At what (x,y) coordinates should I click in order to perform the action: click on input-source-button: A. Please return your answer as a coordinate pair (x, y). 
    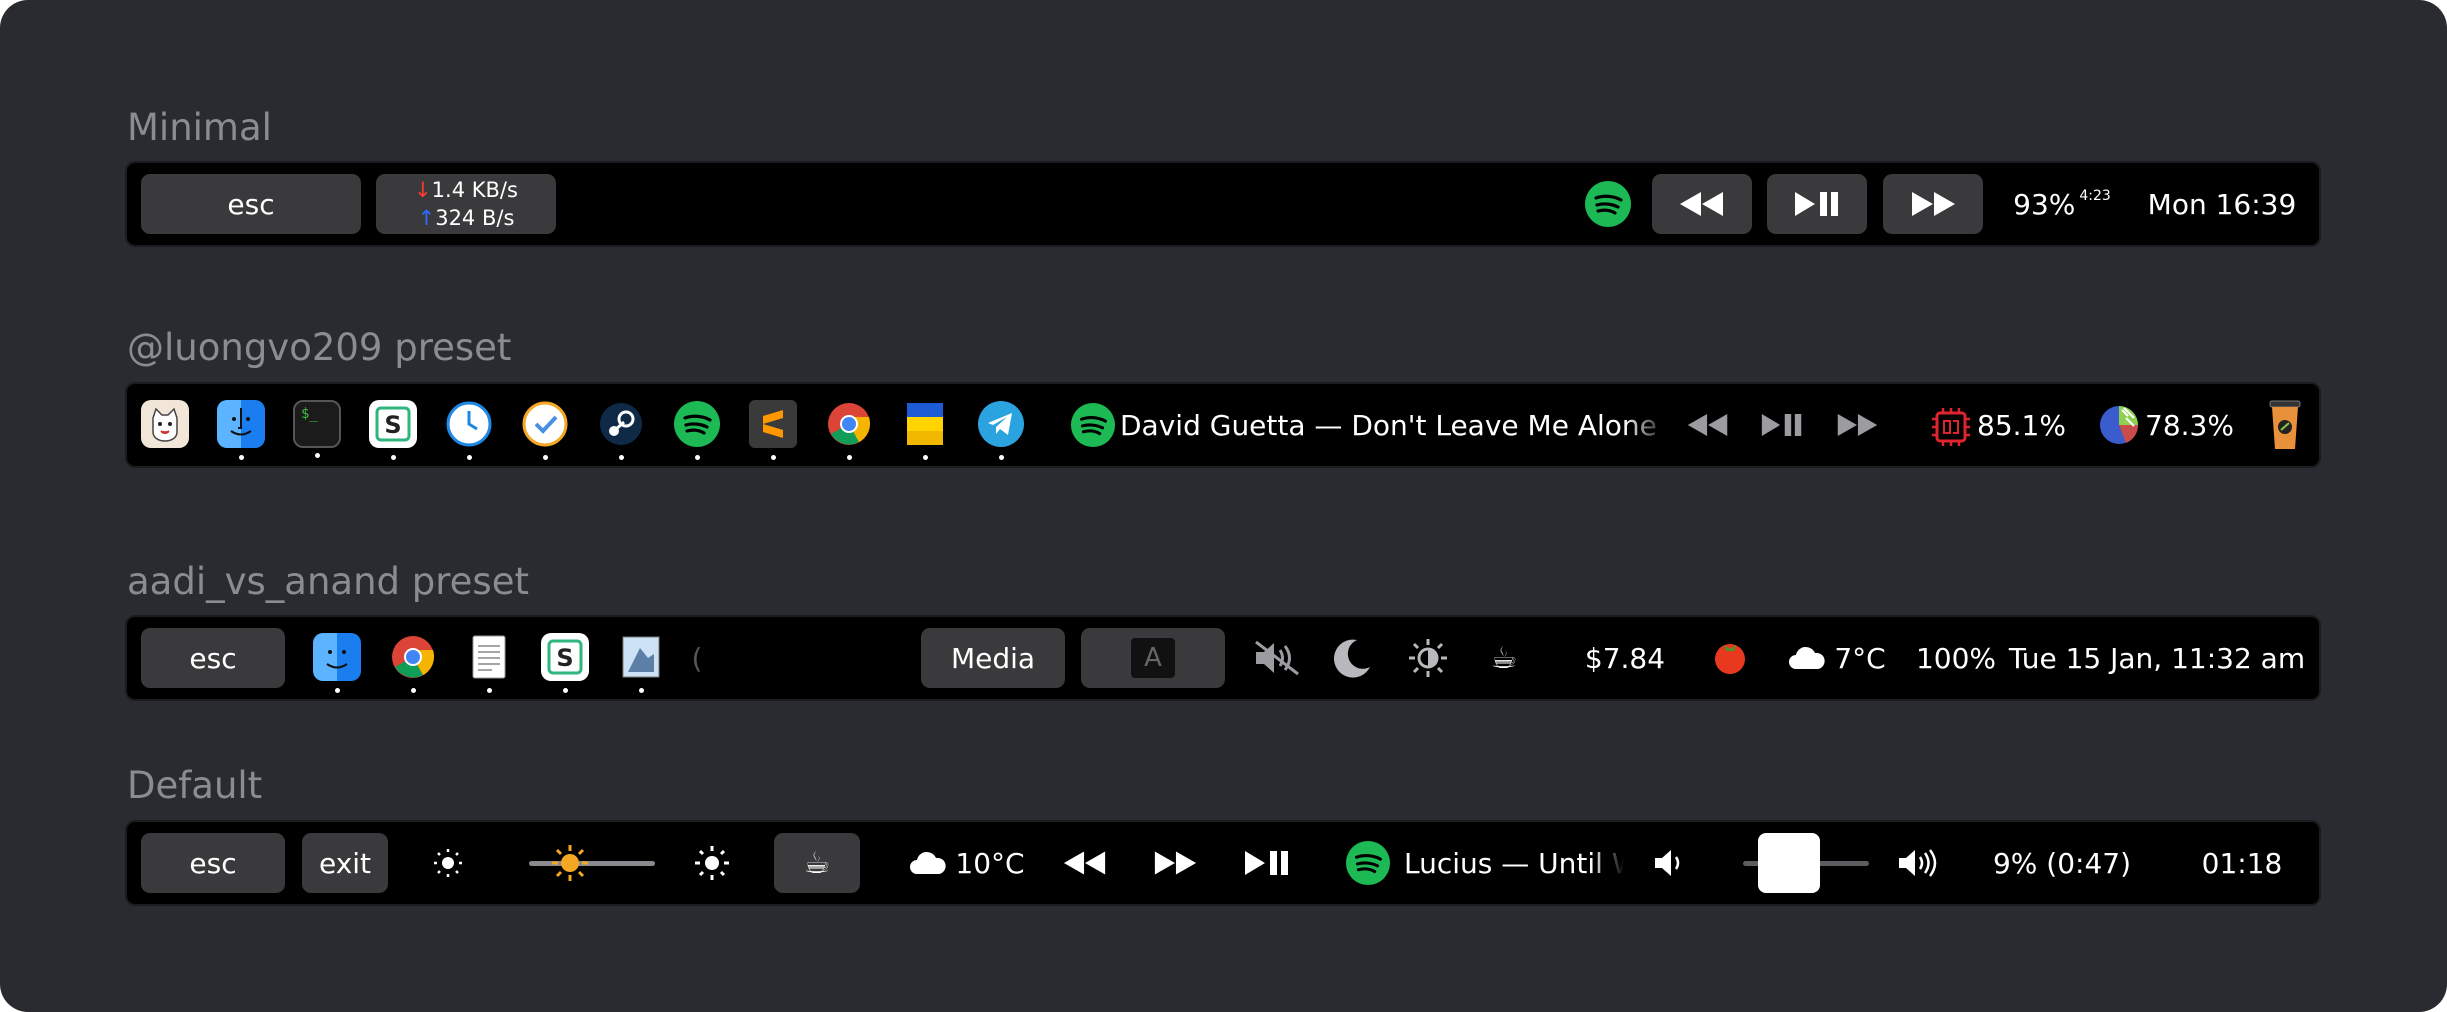
    Looking at the image, I should click on (1153, 658).